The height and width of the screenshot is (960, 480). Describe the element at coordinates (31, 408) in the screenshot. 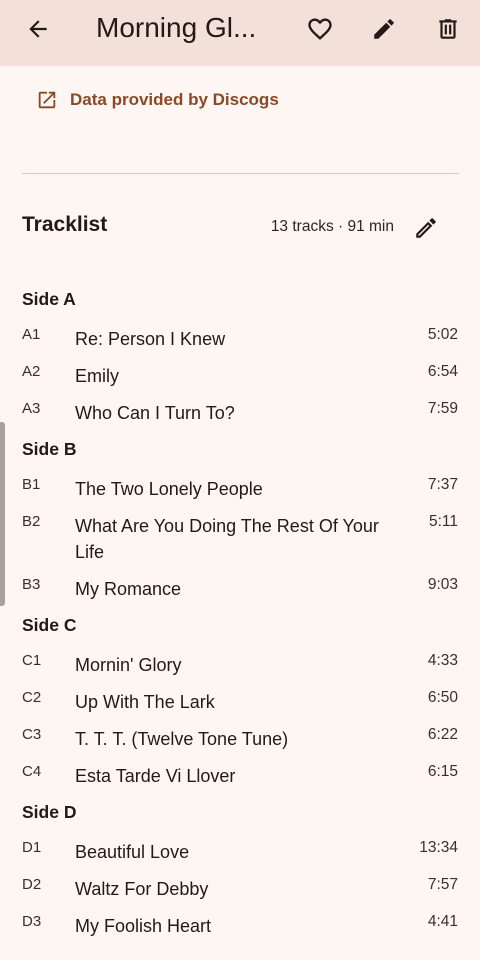

I see `track-position: A3` at that location.